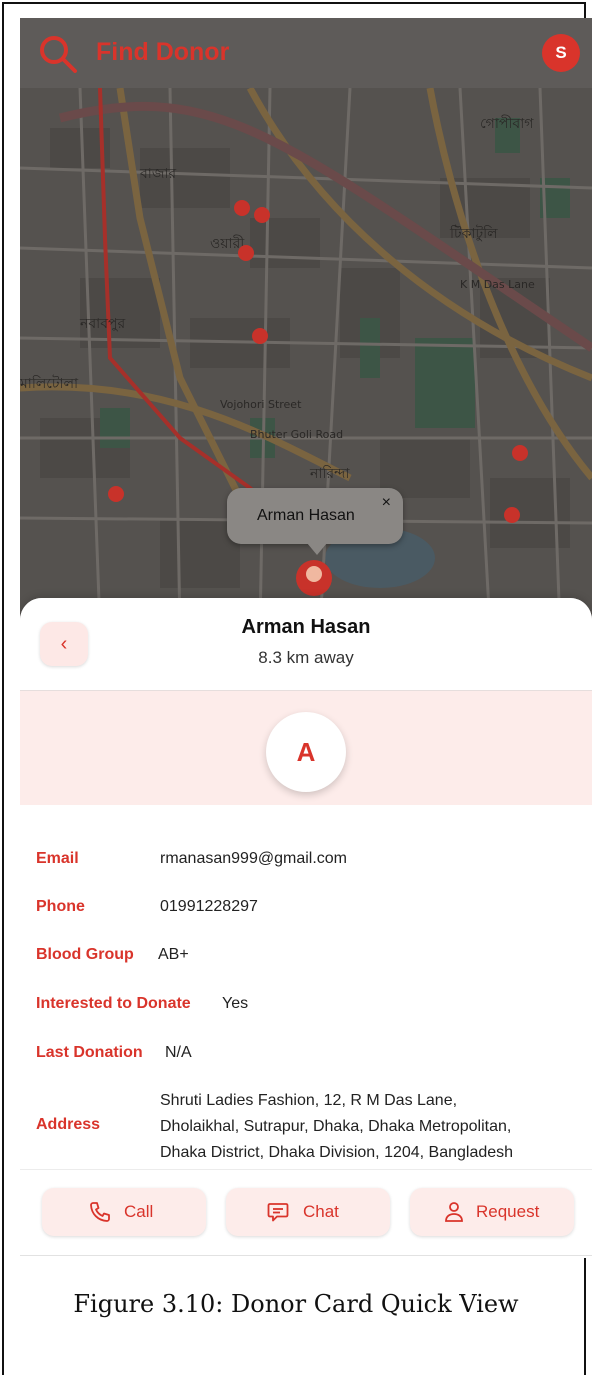 The image size is (592, 1377). I want to click on chat-button: Chat, so click(308, 1212).